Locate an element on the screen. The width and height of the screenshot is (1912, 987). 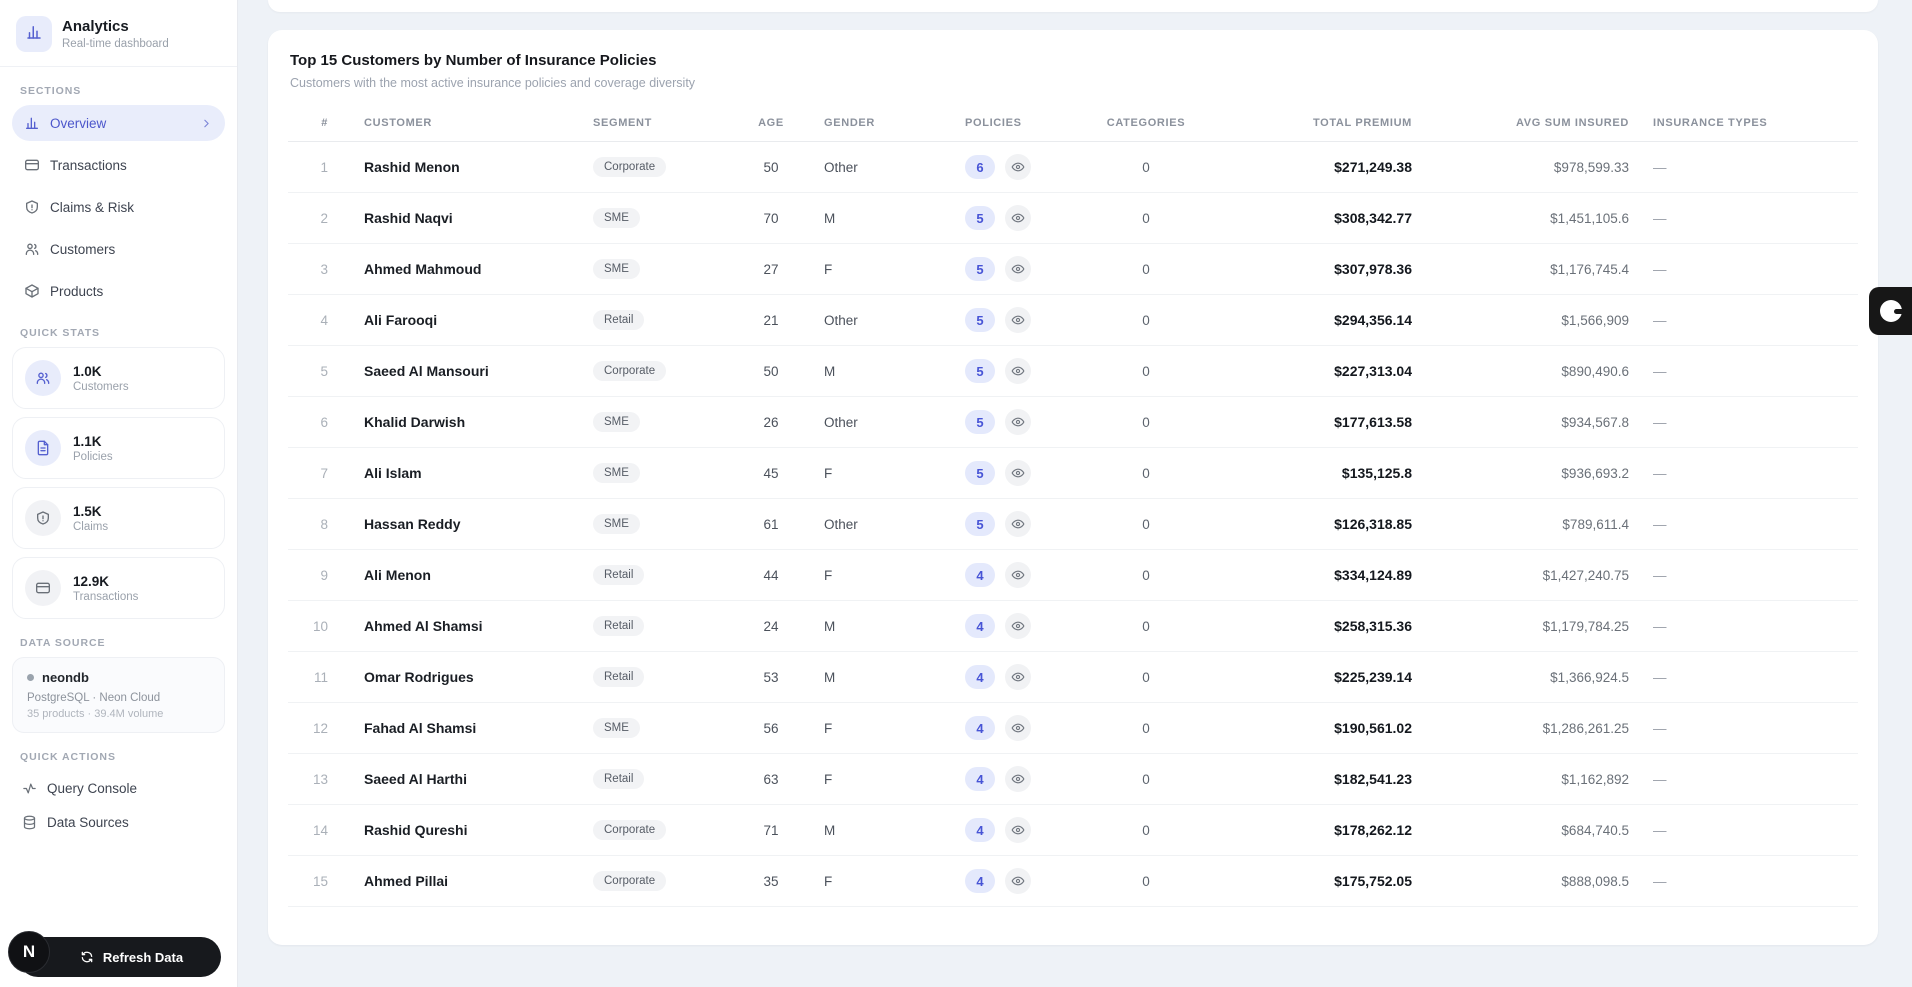
data-source-name: neondb is located at coordinates (65, 677).